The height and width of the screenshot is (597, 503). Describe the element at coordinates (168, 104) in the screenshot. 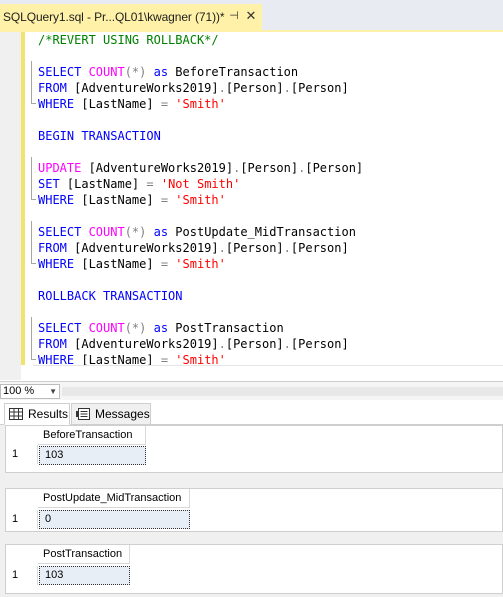

I see `code-token: =` at that location.